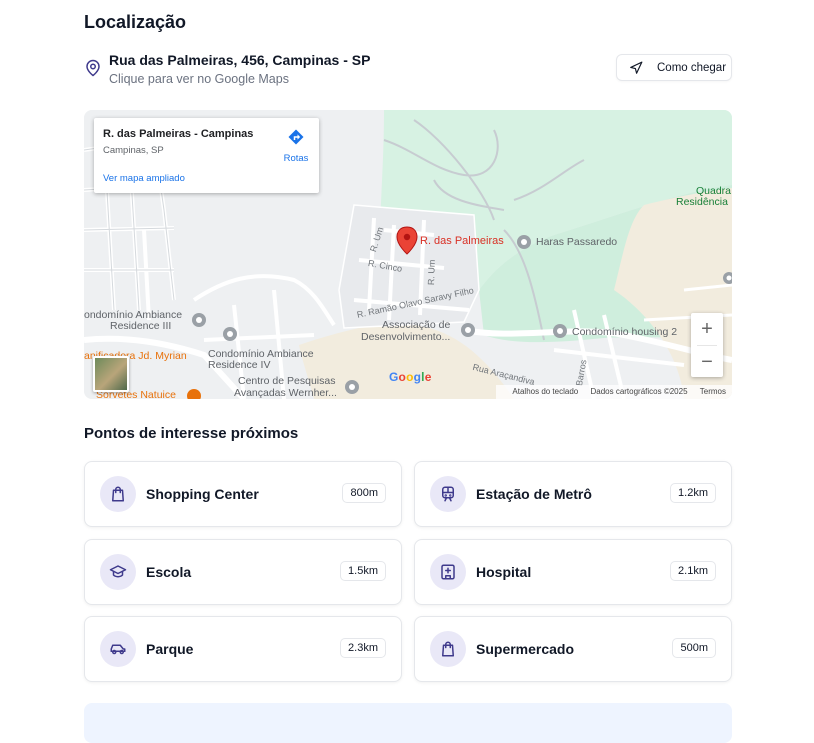 This screenshot has width=814, height=743. I want to click on poi-title: Pontos de interesse próximos, so click(191, 433).